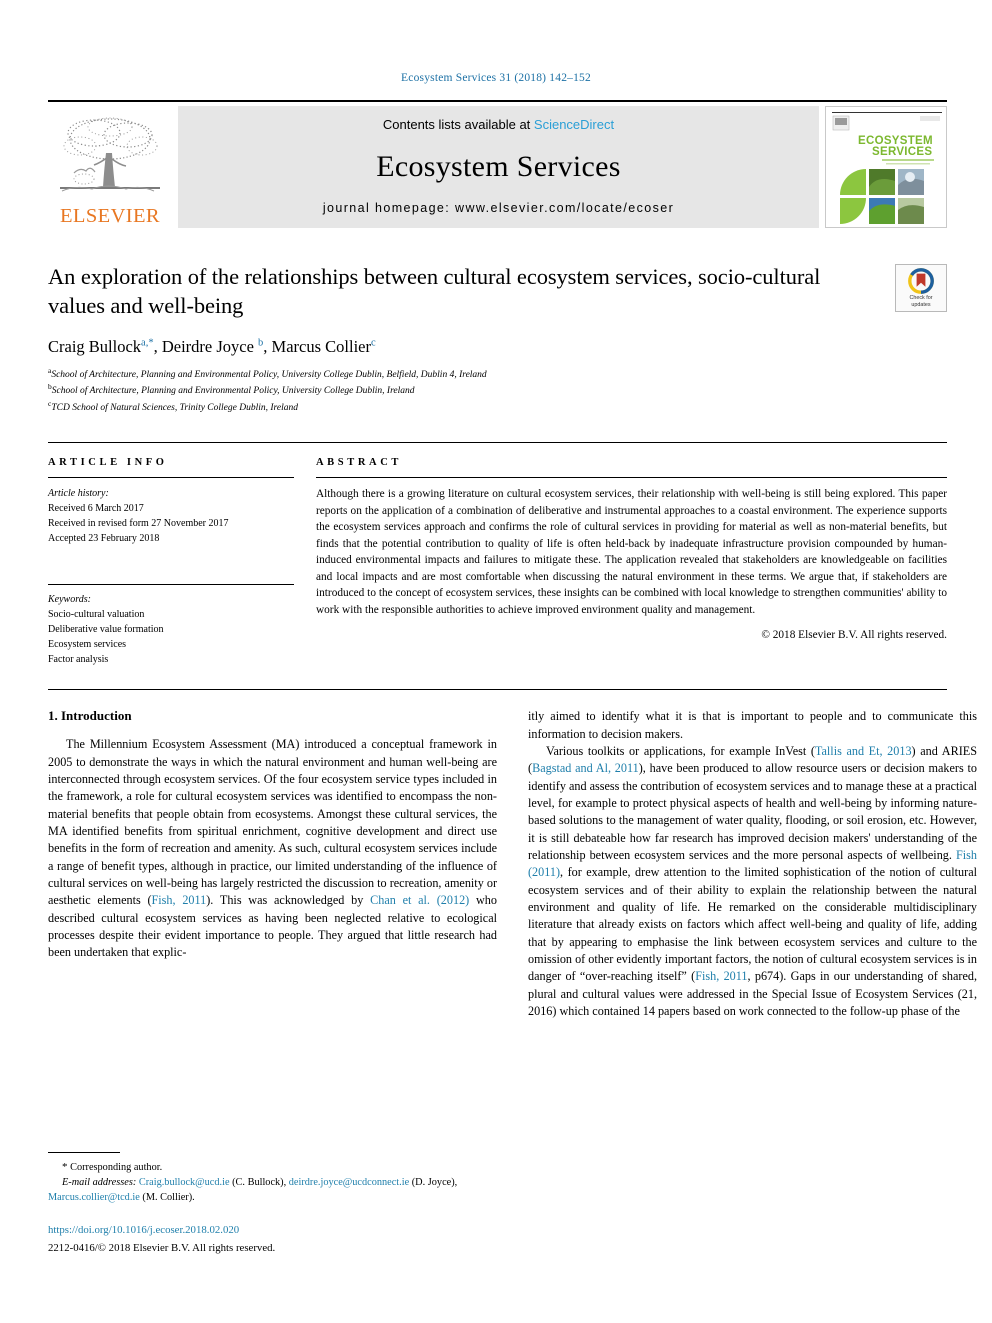 Image resolution: width=992 pixels, height=1323 pixels. I want to click on contents-prefix: Contents lists available at, so click(458, 124).